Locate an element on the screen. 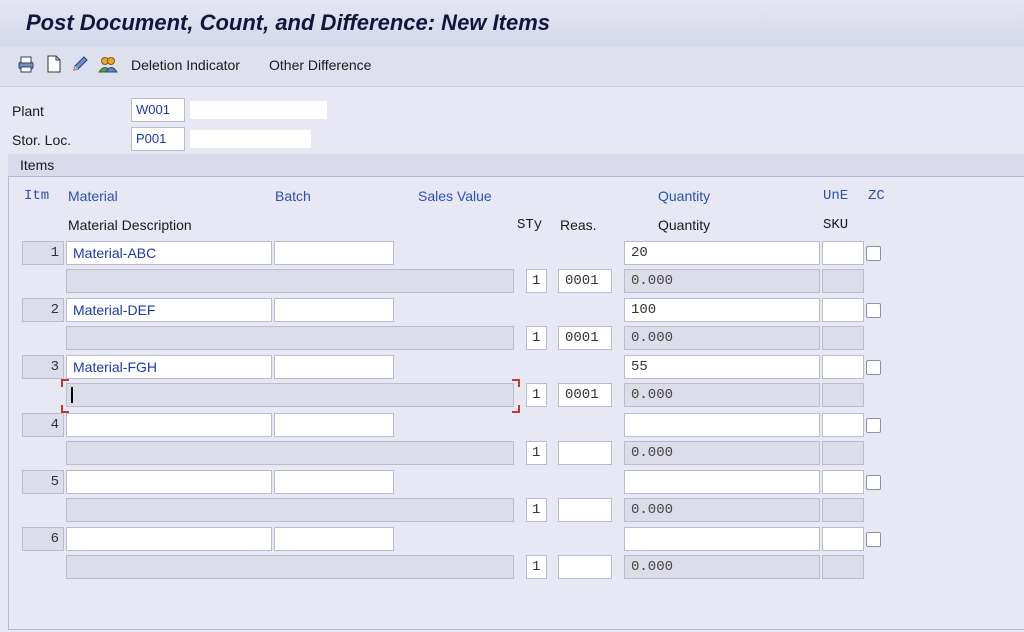 The height and width of the screenshot is (632, 1024). item-number: 6 is located at coordinates (43, 539).